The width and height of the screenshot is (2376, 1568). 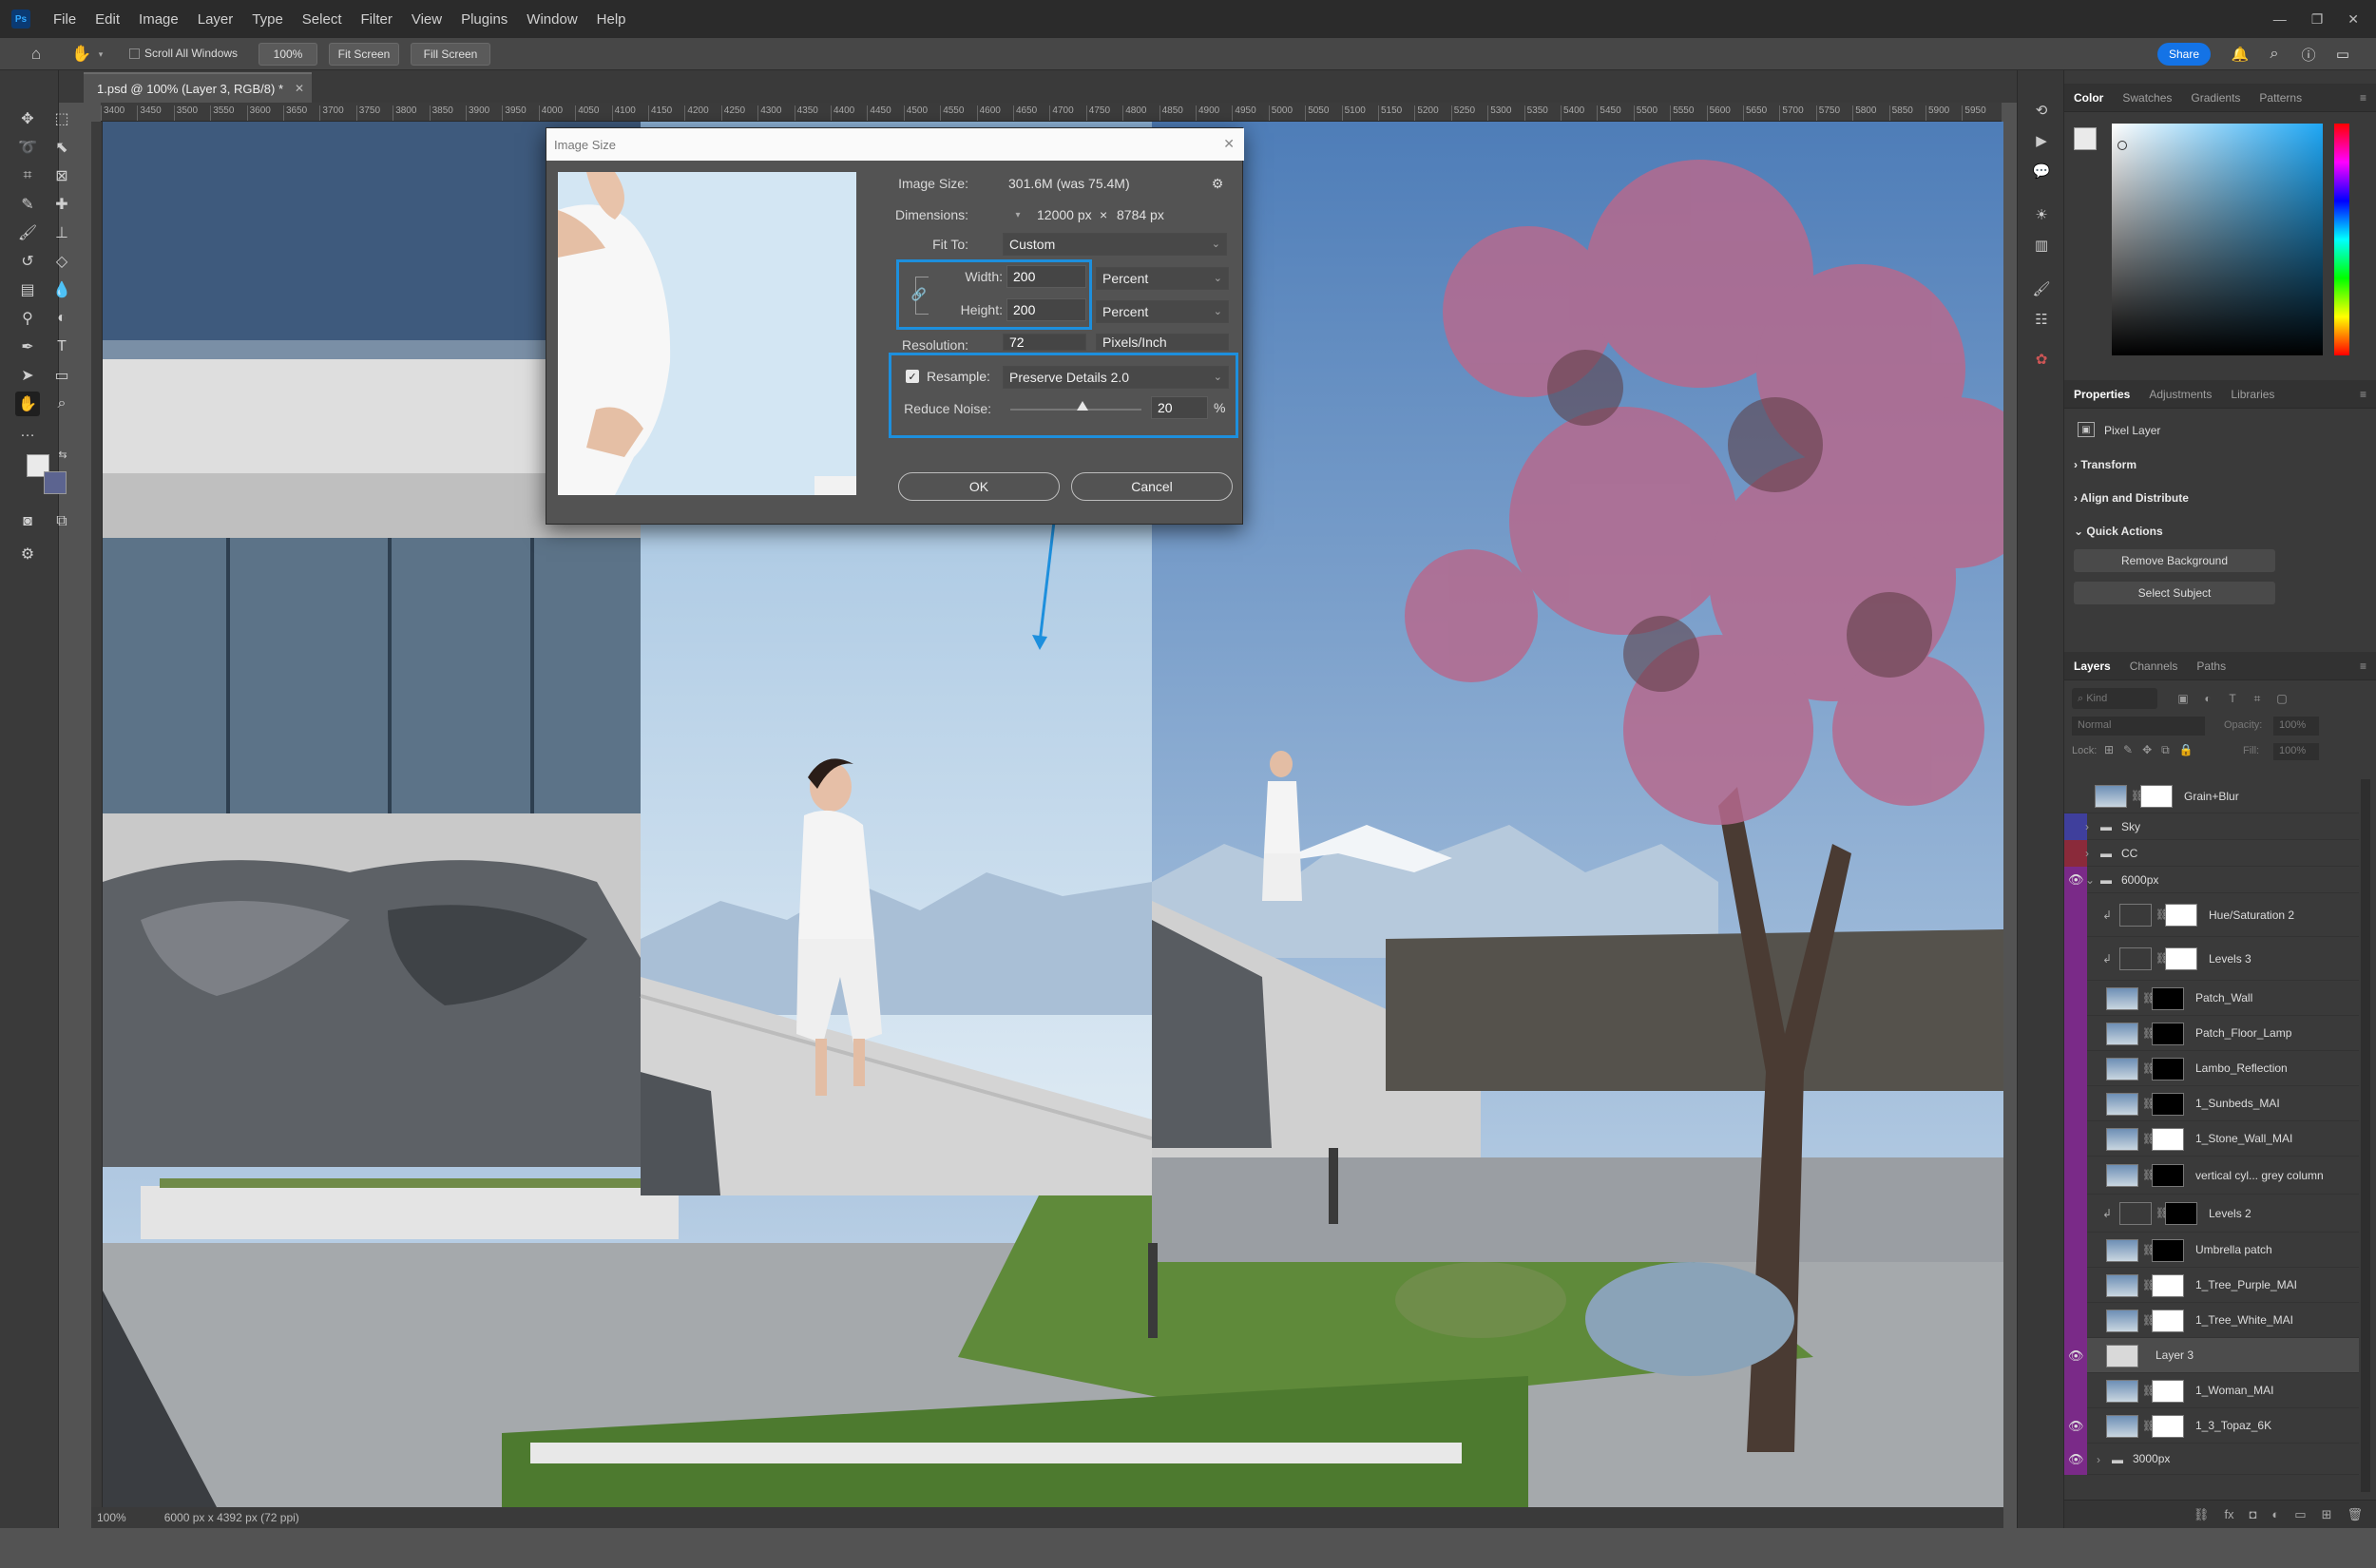 What do you see at coordinates (81, 55) in the screenshot?
I see `hand-tool-icon: ✋` at bounding box center [81, 55].